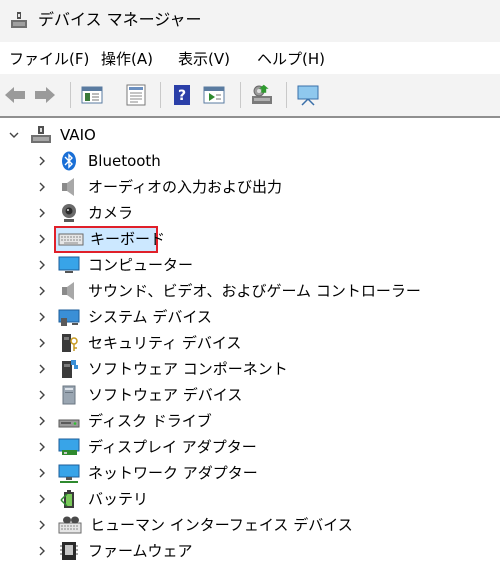 The image size is (500, 566). I want to click on tree-root: VAIO, so click(250, 135).